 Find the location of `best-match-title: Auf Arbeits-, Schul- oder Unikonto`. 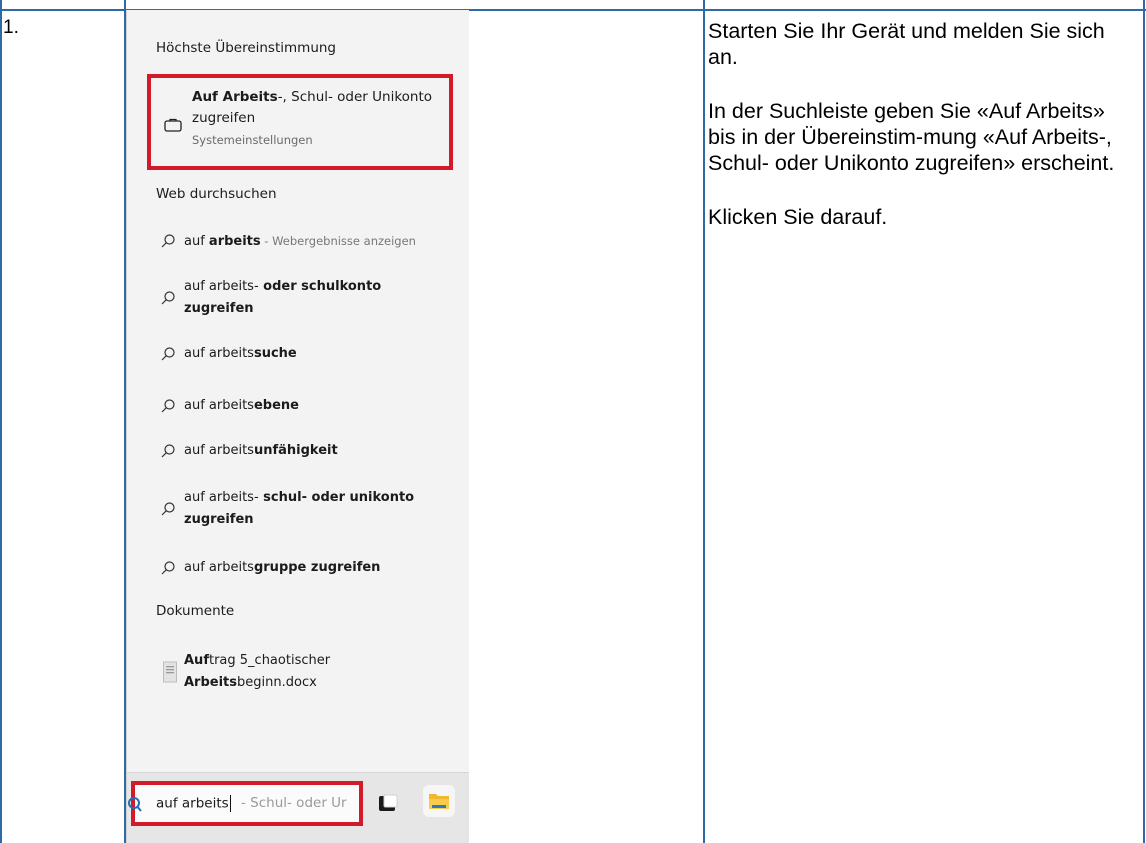

best-match-title: Auf Arbeits-, Schul- oder Unikonto is located at coordinates (312, 97).